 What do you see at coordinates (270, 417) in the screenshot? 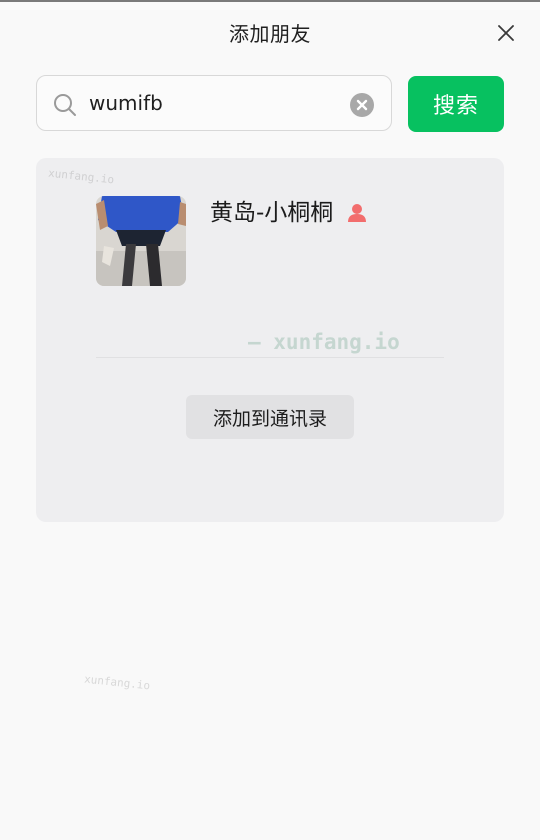
I see `add-to-contacts-button: 添加到通讯录` at bounding box center [270, 417].